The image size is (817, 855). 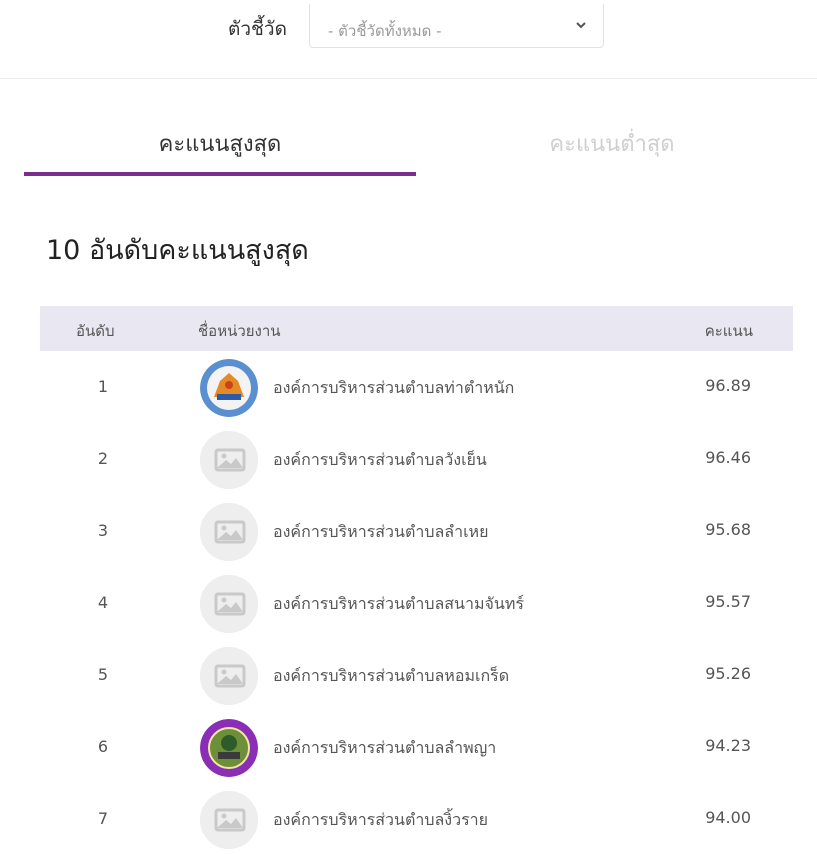 What do you see at coordinates (728, 457) in the screenshot?
I see `row-score: 96.46` at bounding box center [728, 457].